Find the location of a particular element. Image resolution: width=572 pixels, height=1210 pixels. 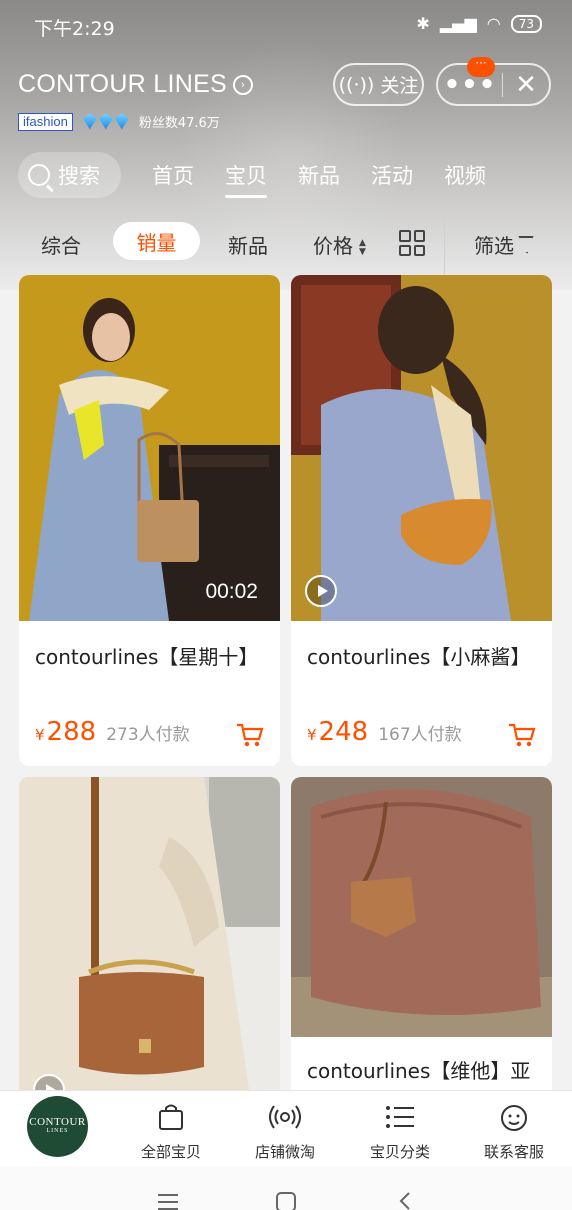

product-card: contourlines【维他】亚 is located at coordinates (421, 933).